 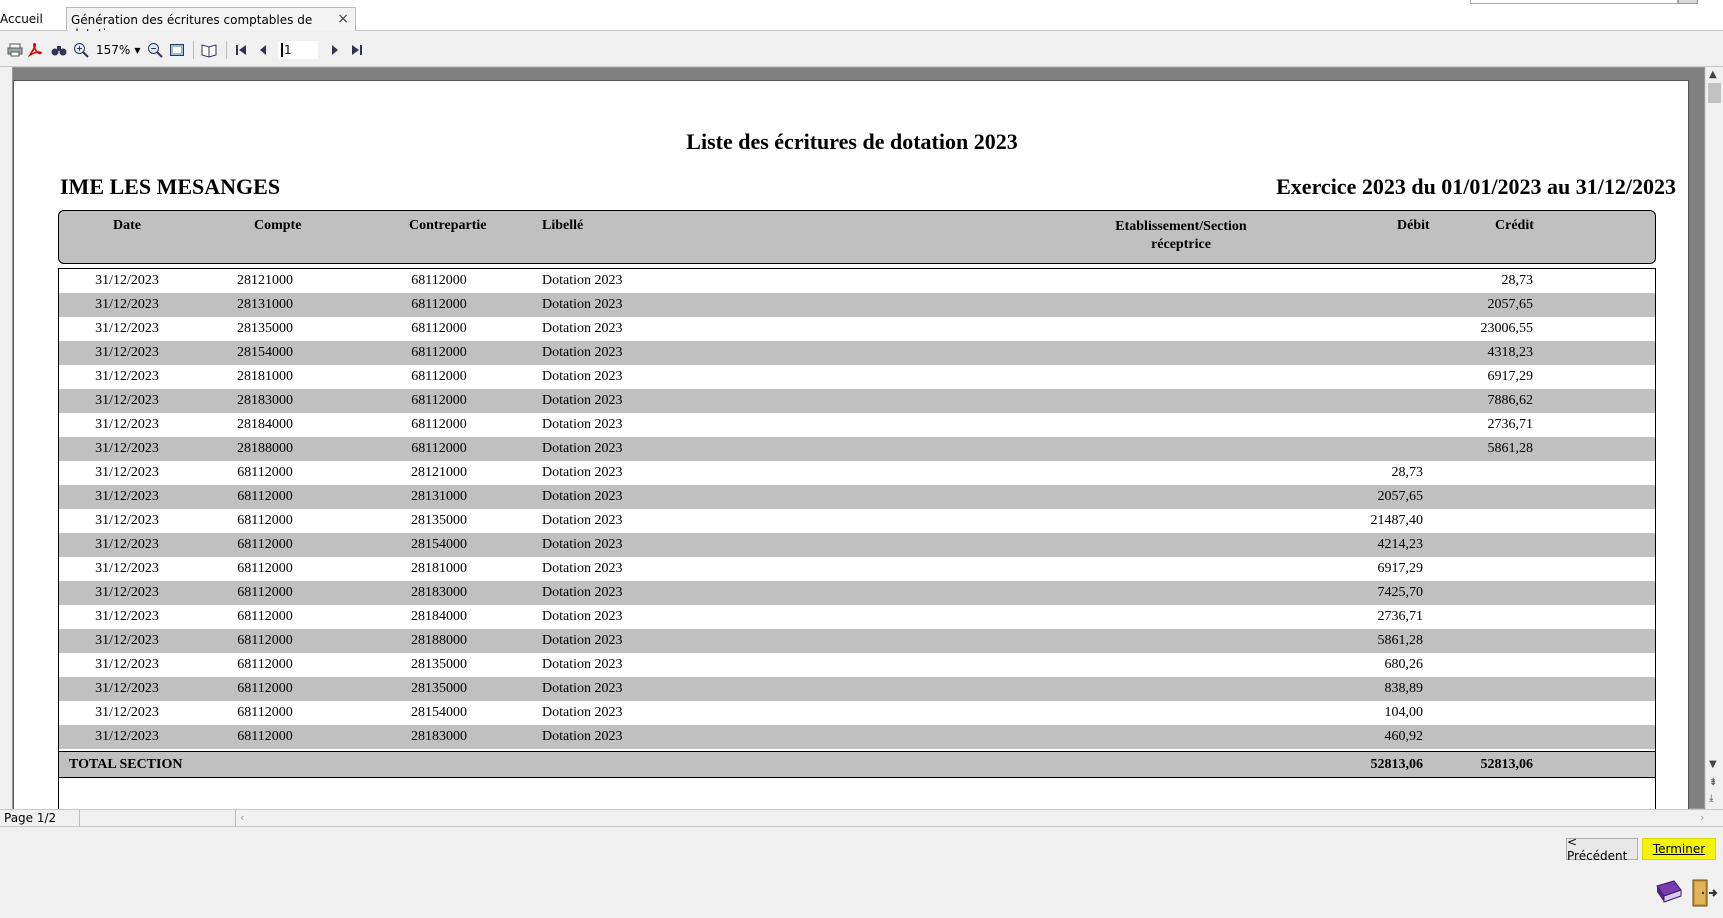 I want to click on cell-compte: 28135000, so click(x=265, y=328).